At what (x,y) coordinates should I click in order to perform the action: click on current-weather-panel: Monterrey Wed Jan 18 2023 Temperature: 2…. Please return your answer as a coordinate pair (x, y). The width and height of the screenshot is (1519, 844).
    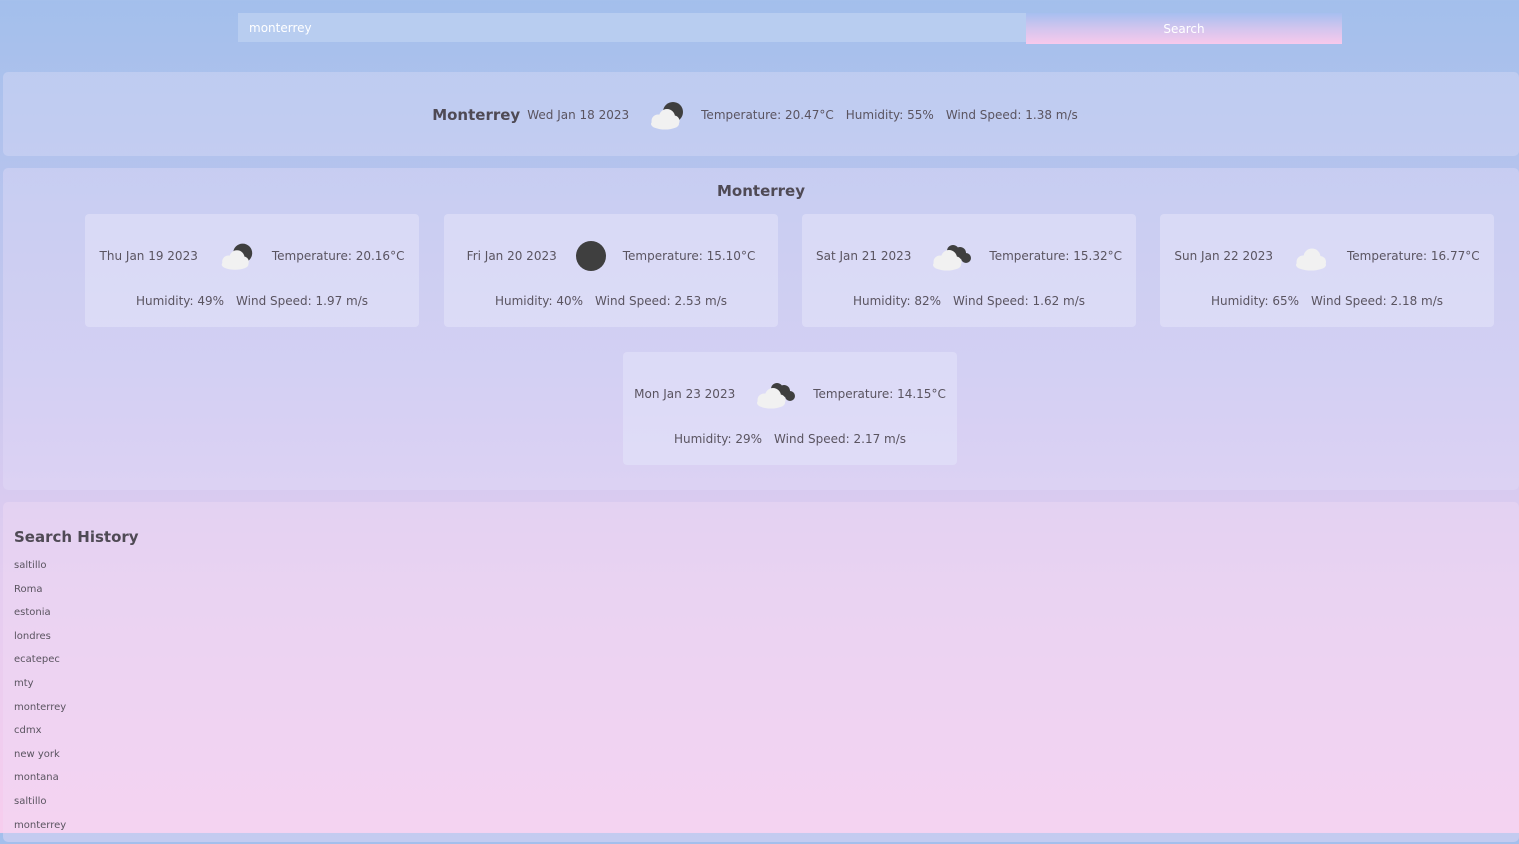
    Looking at the image, I should click on (761, 114).